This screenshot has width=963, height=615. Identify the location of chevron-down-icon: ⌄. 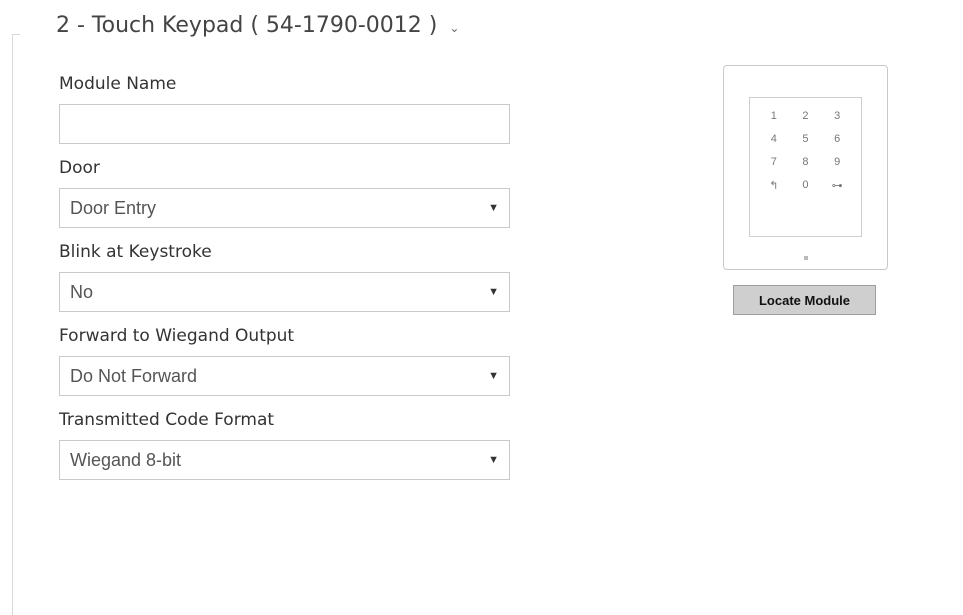
(454, 28).